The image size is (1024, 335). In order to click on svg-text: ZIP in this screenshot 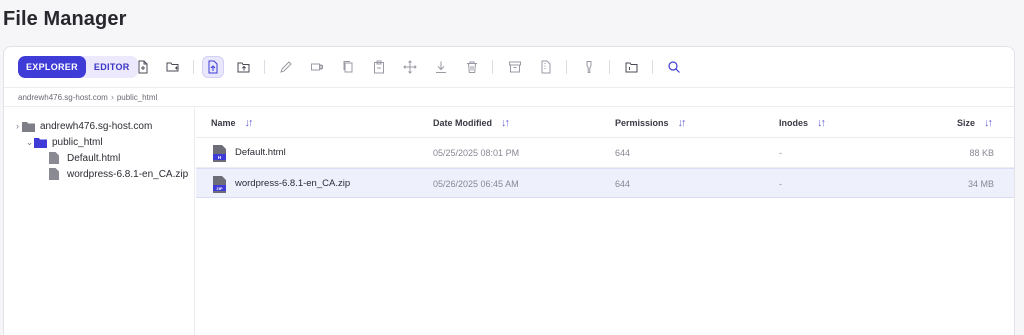, I will do `click(219, 188)`.